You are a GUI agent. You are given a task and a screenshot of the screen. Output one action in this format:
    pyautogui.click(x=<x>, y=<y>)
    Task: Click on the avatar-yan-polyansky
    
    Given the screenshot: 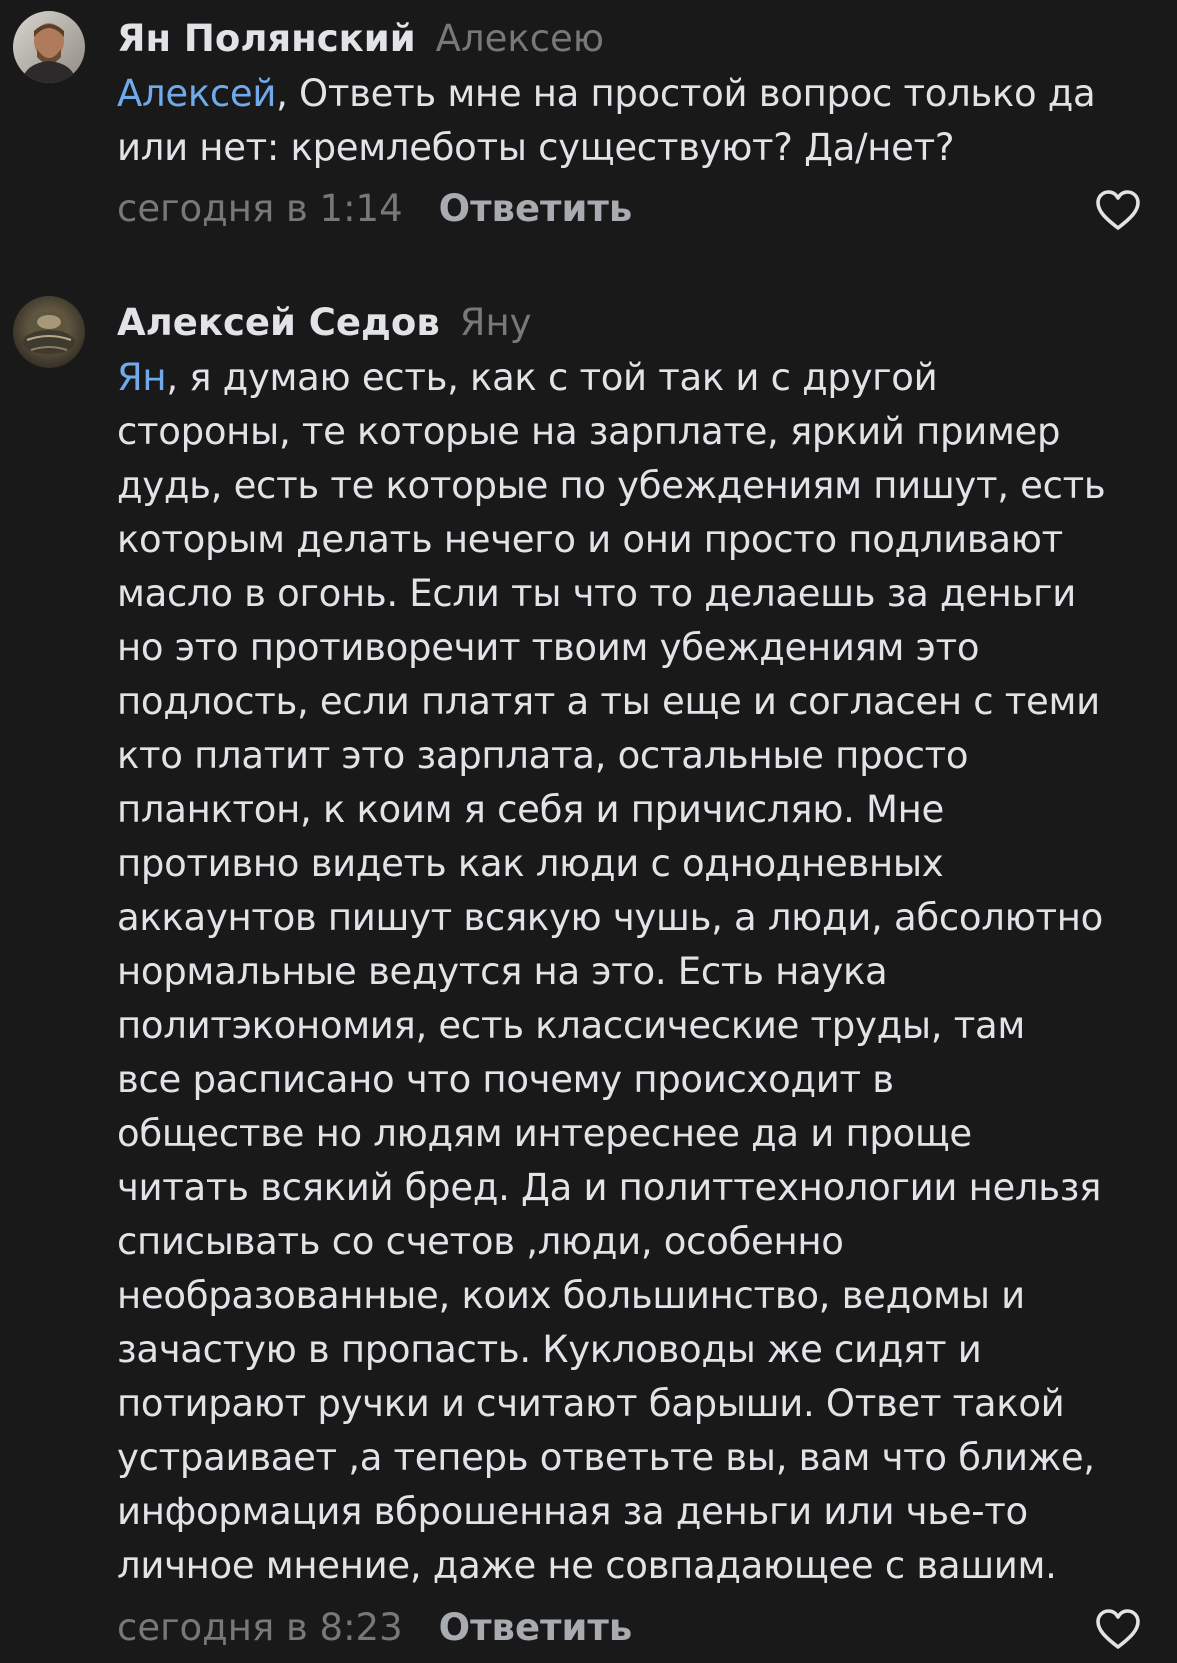 What is the action you would take?
    pyautogui.click(x=49, y=47)
    